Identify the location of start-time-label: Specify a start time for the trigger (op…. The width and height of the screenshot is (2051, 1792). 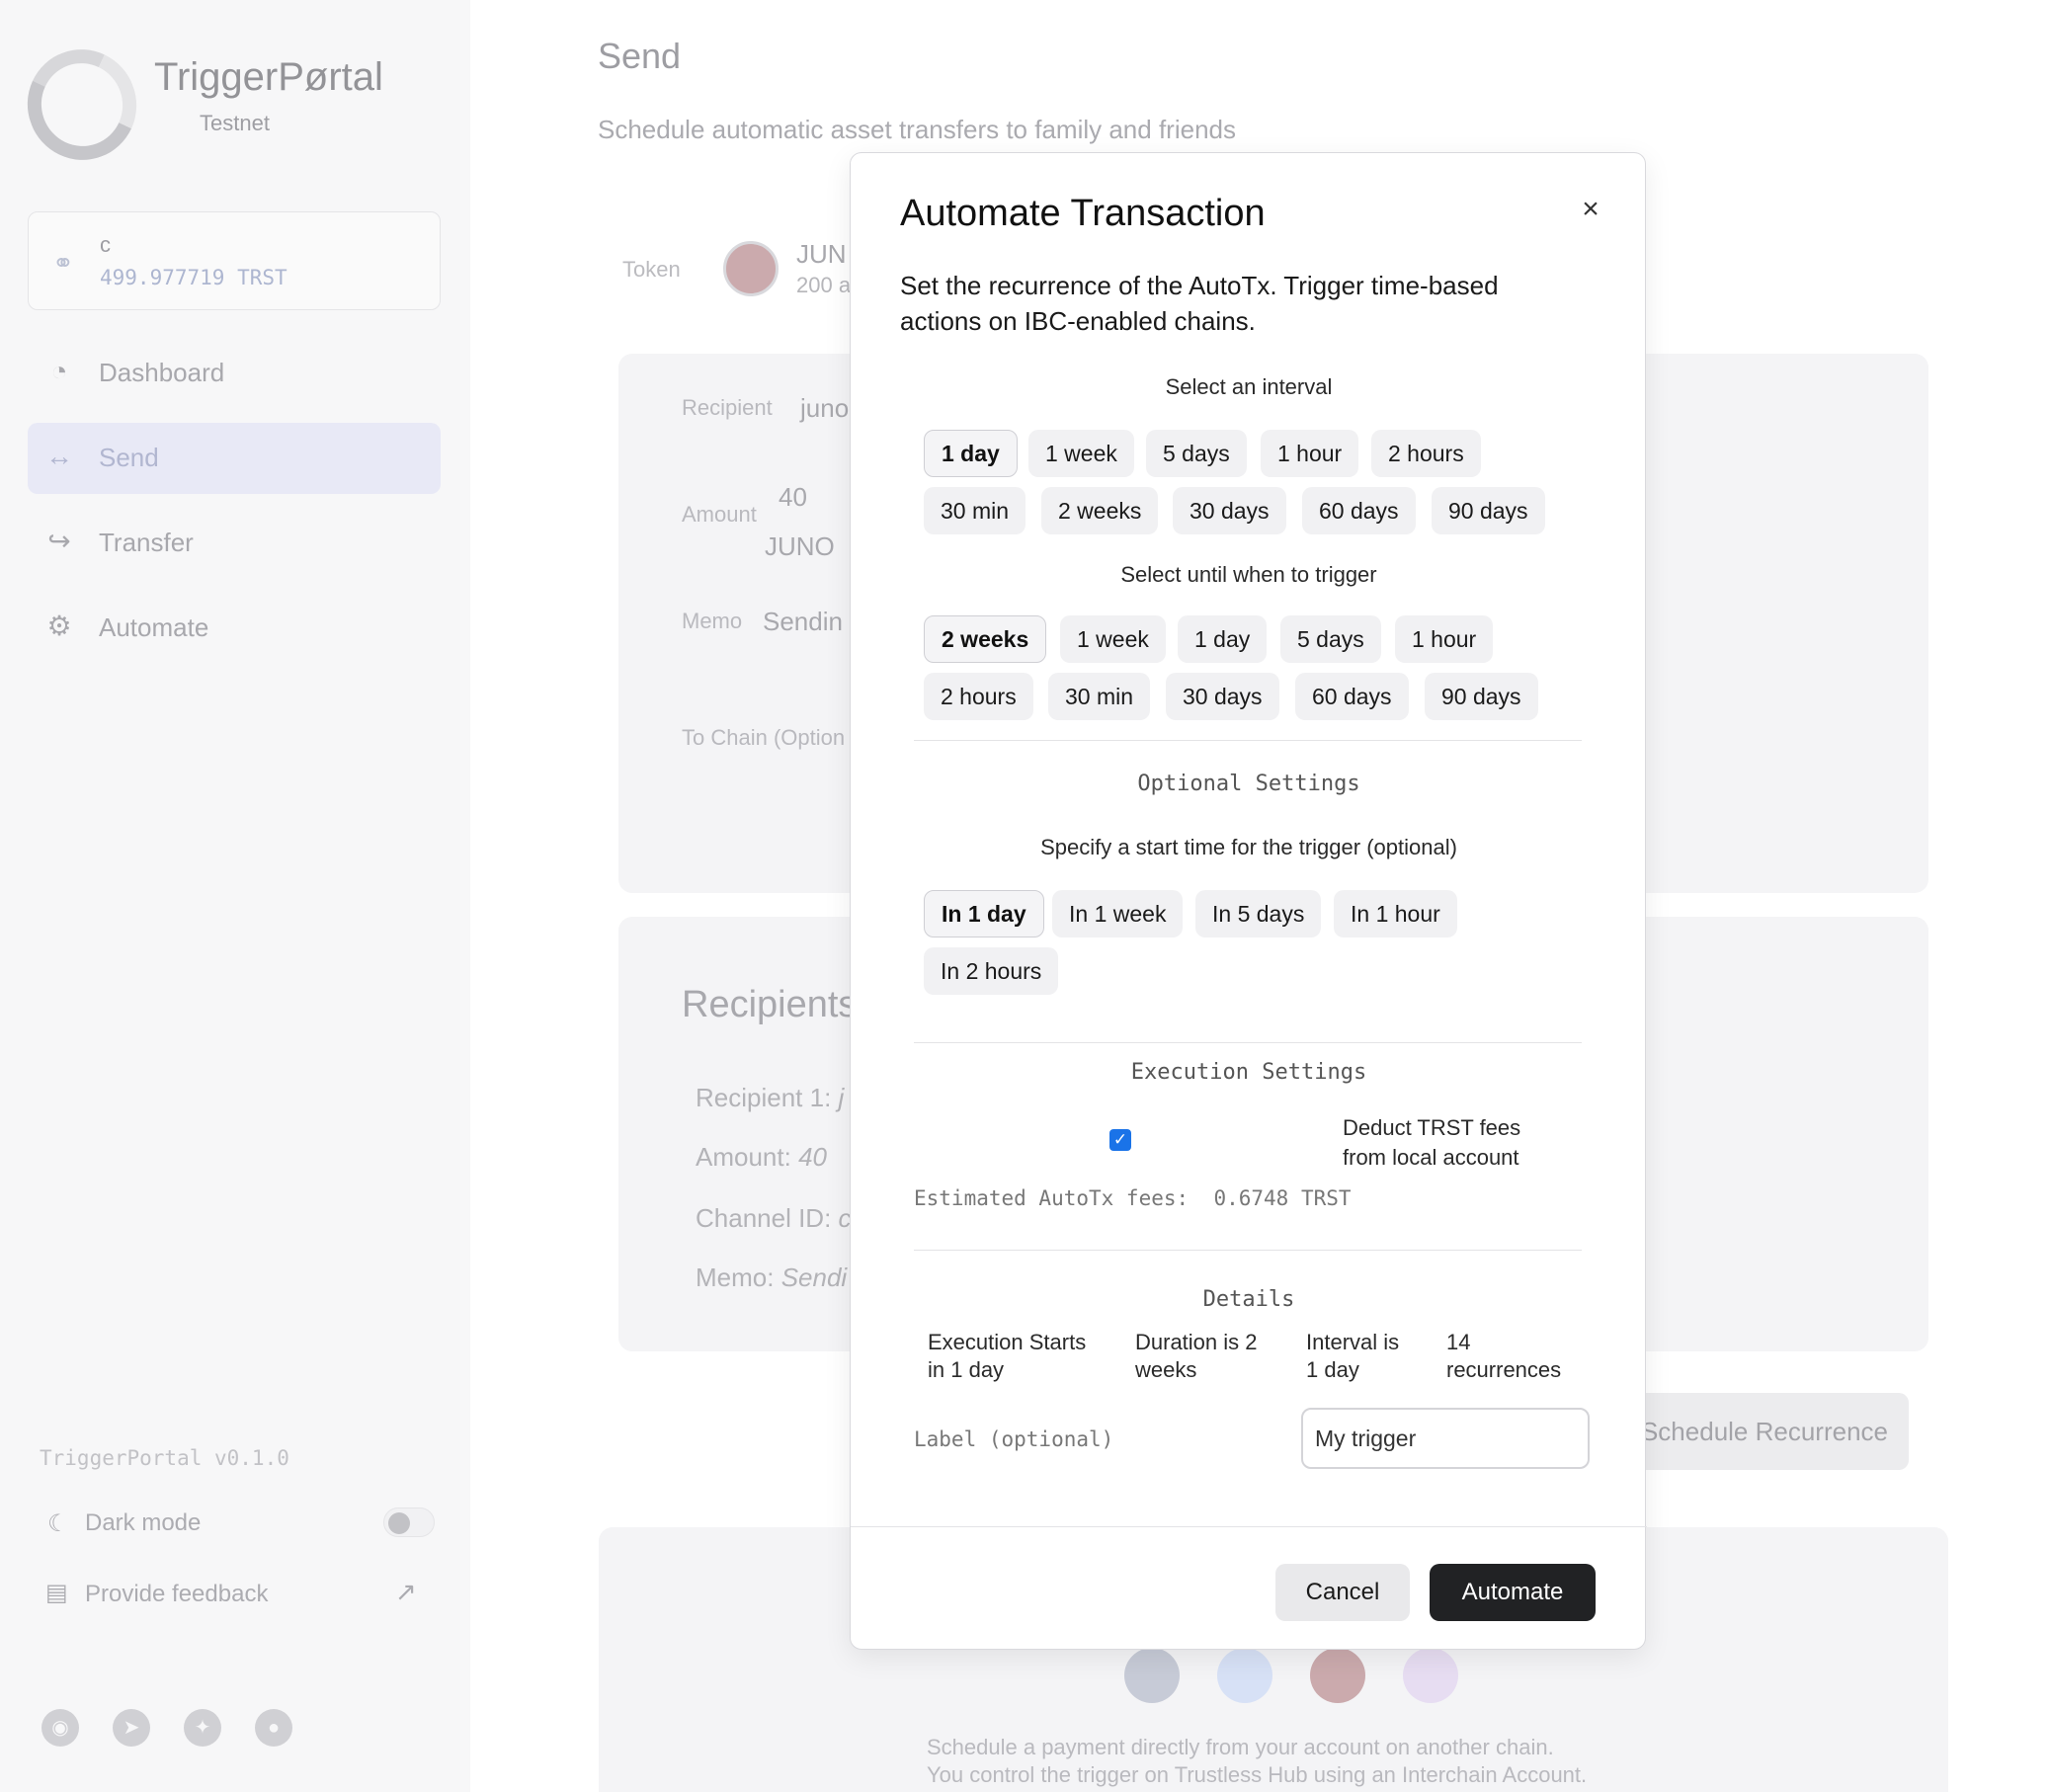
(1248, 847).